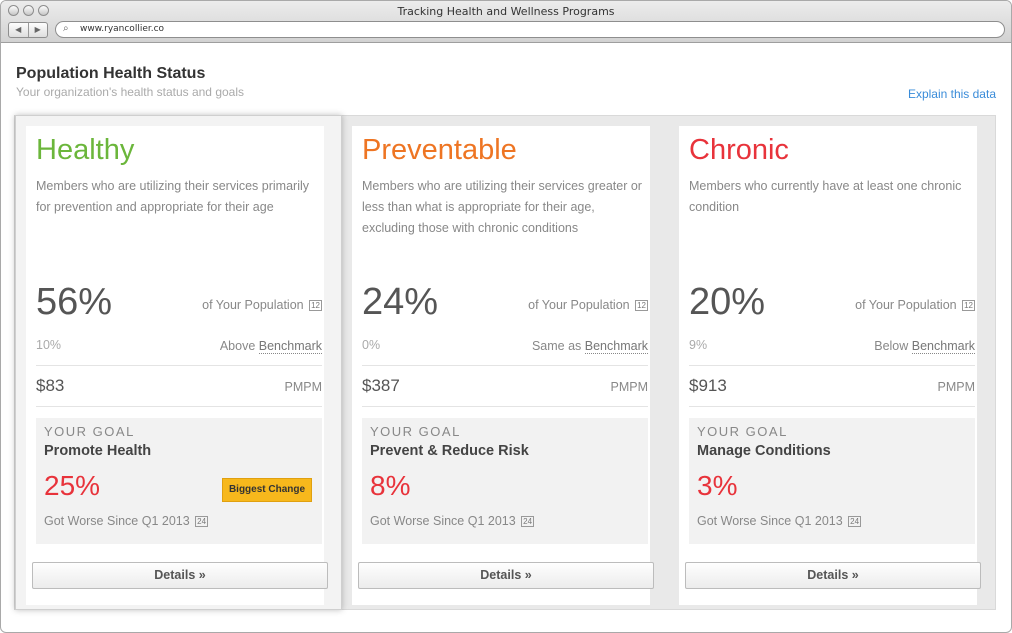  Describe the element at coordinates (50, 385) in the screenshot. I see `pmpm-value: $83` at that location.